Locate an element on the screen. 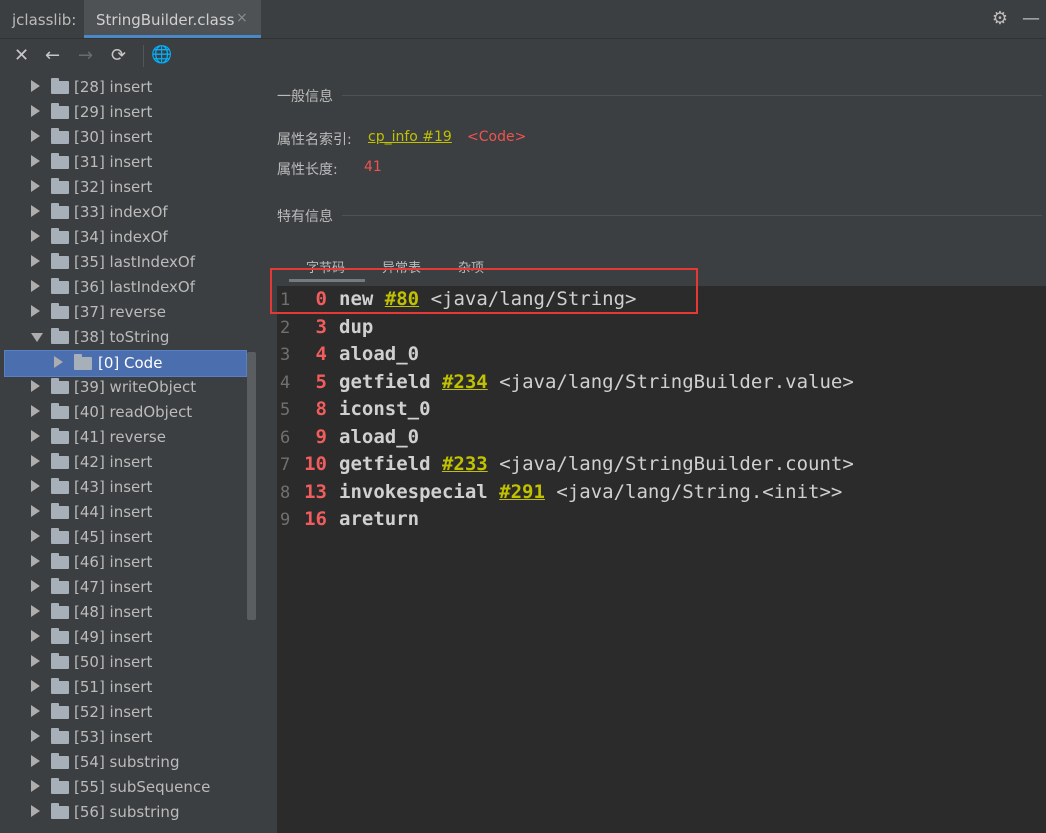 The width and height of the screenshot is (1046, 833). minimize-icon: — is located at coordinates (1031, 18).